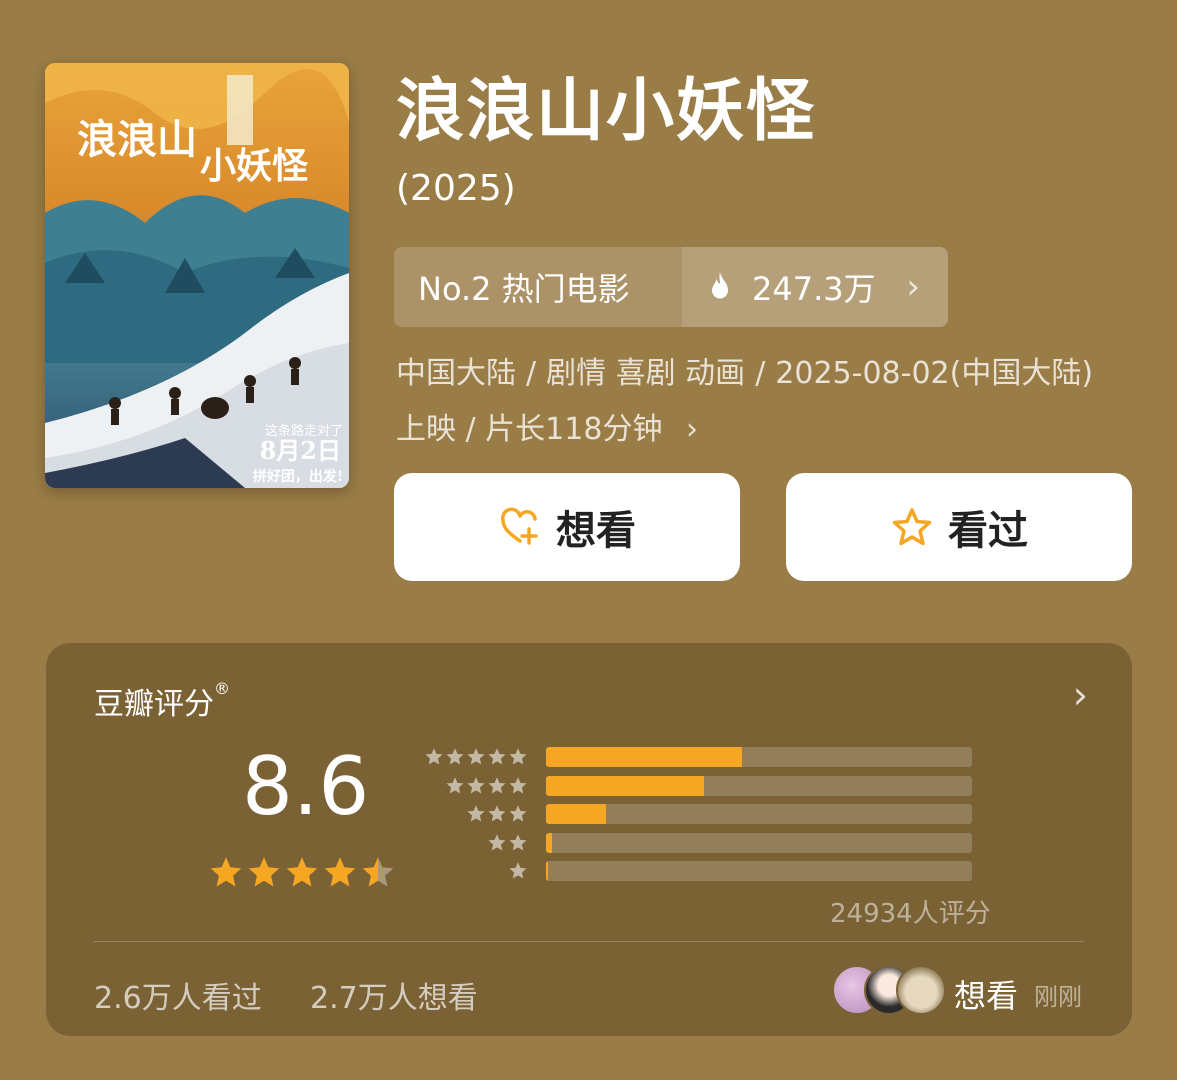 This screenshot has height=1080, width=1177. What do you see at coordinates (154, 704) in the screenshot?
I see `rating-title-text: 豆瓣评分` at bounding box center [154, 704].